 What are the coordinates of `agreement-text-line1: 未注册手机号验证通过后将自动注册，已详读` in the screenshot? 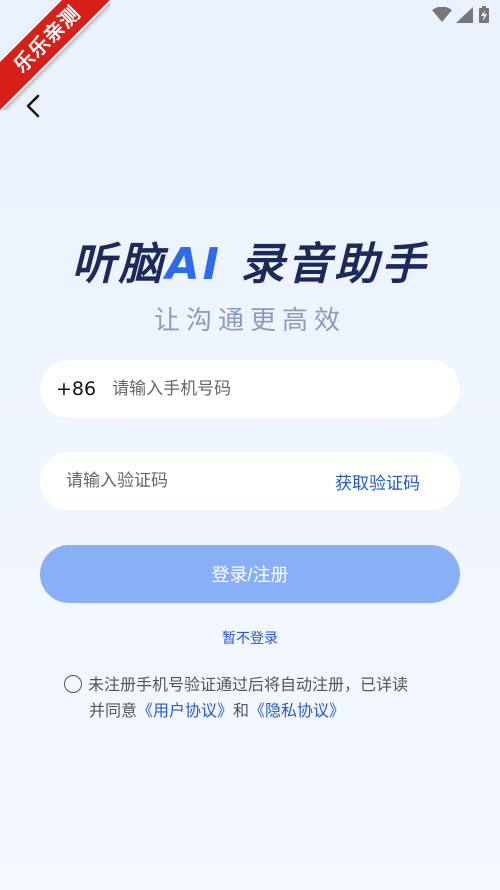 It's located at (248, 684).